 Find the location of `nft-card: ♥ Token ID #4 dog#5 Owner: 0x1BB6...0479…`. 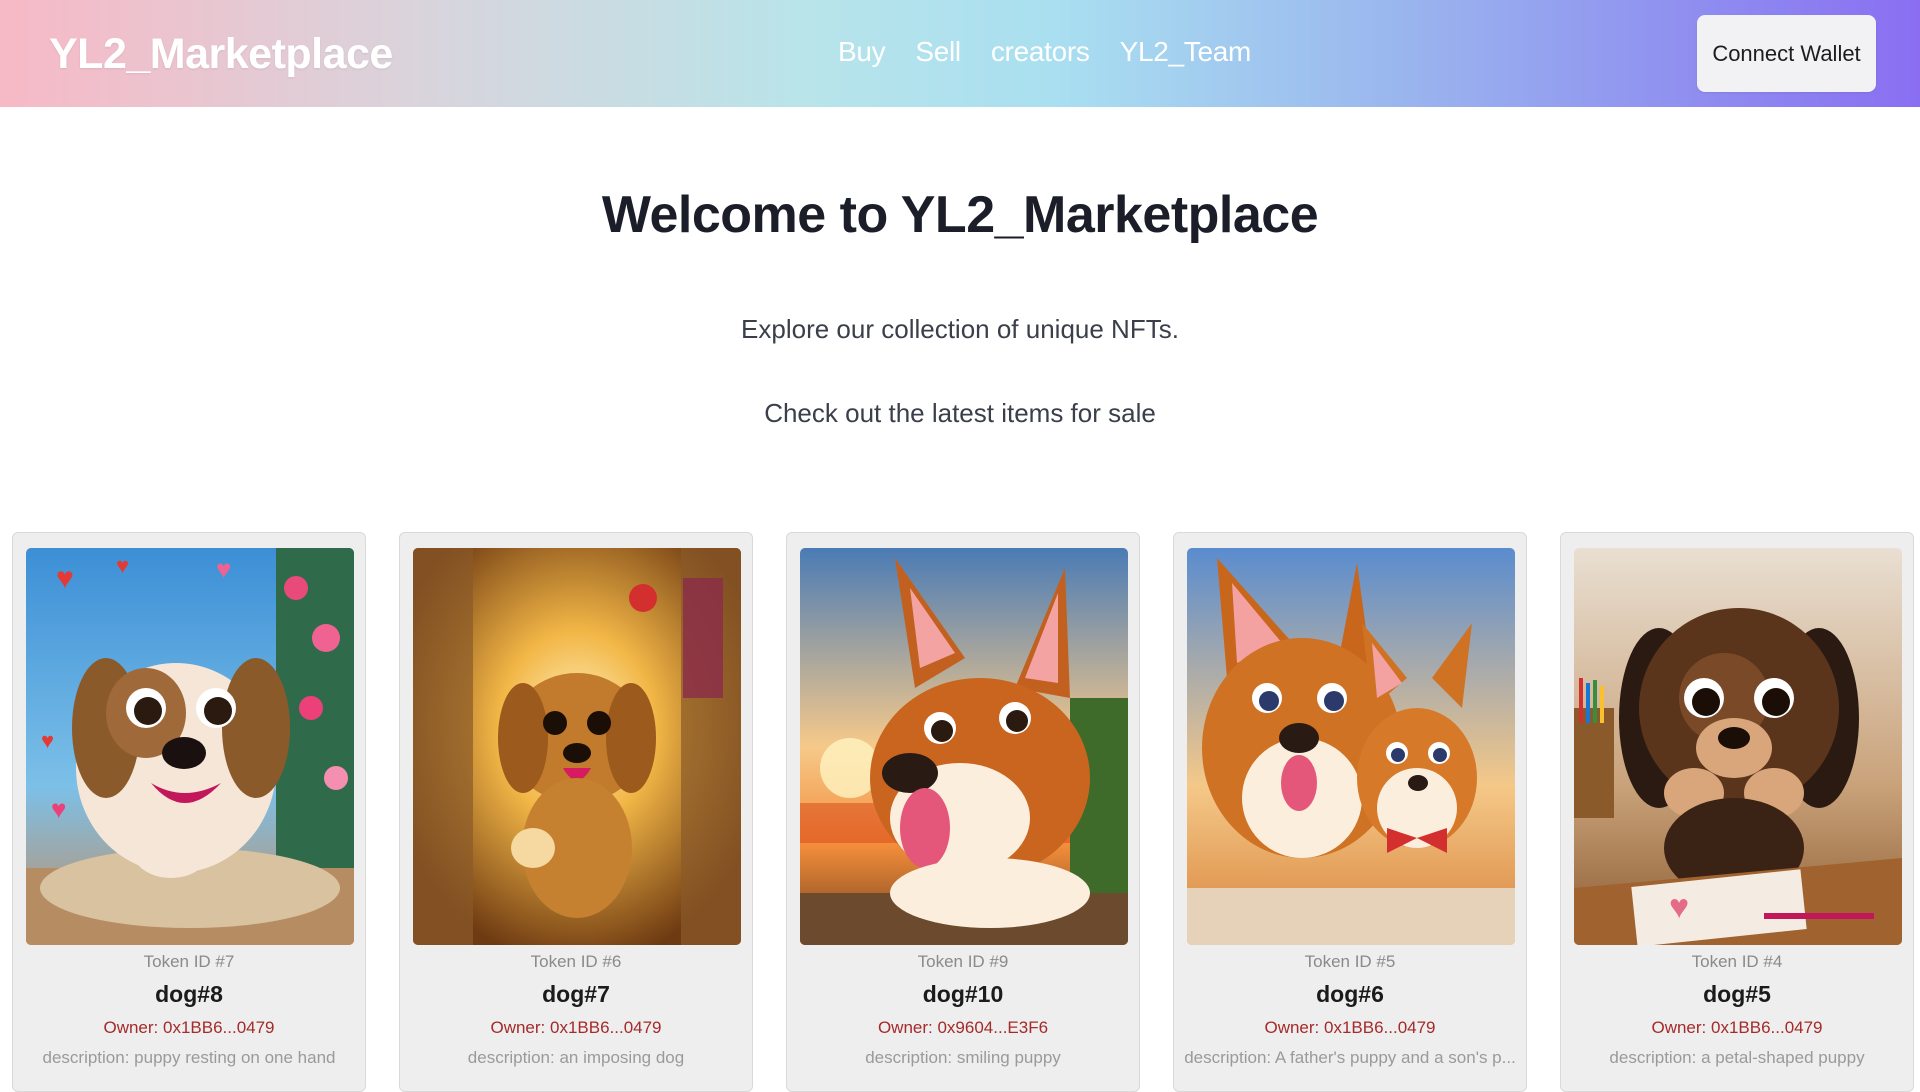

nft-card: ♥ Token ID #4 dog#5 Owner: 0x1BB6...0479… is located at coordinates (1737, 812).